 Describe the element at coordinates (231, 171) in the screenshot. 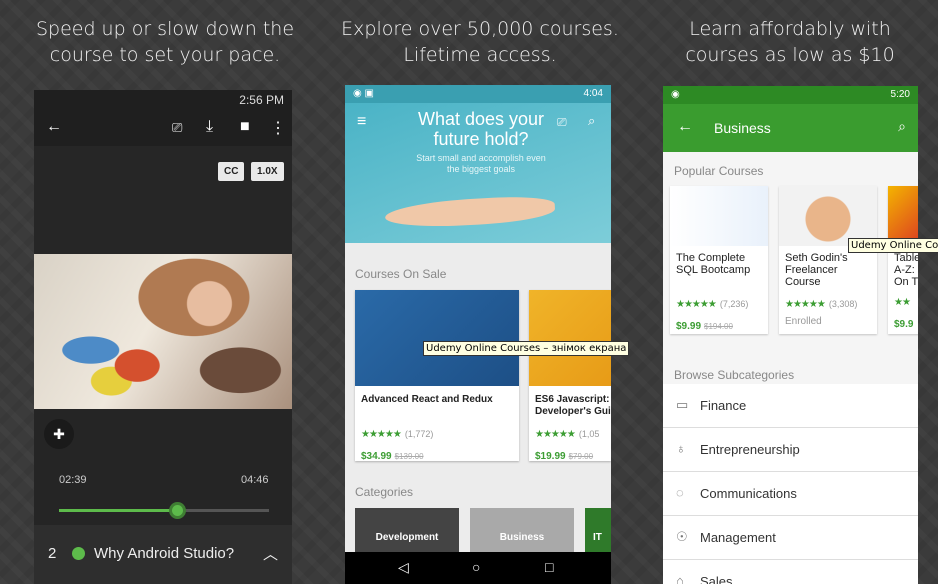

I see `captions-button: CC` at that location.